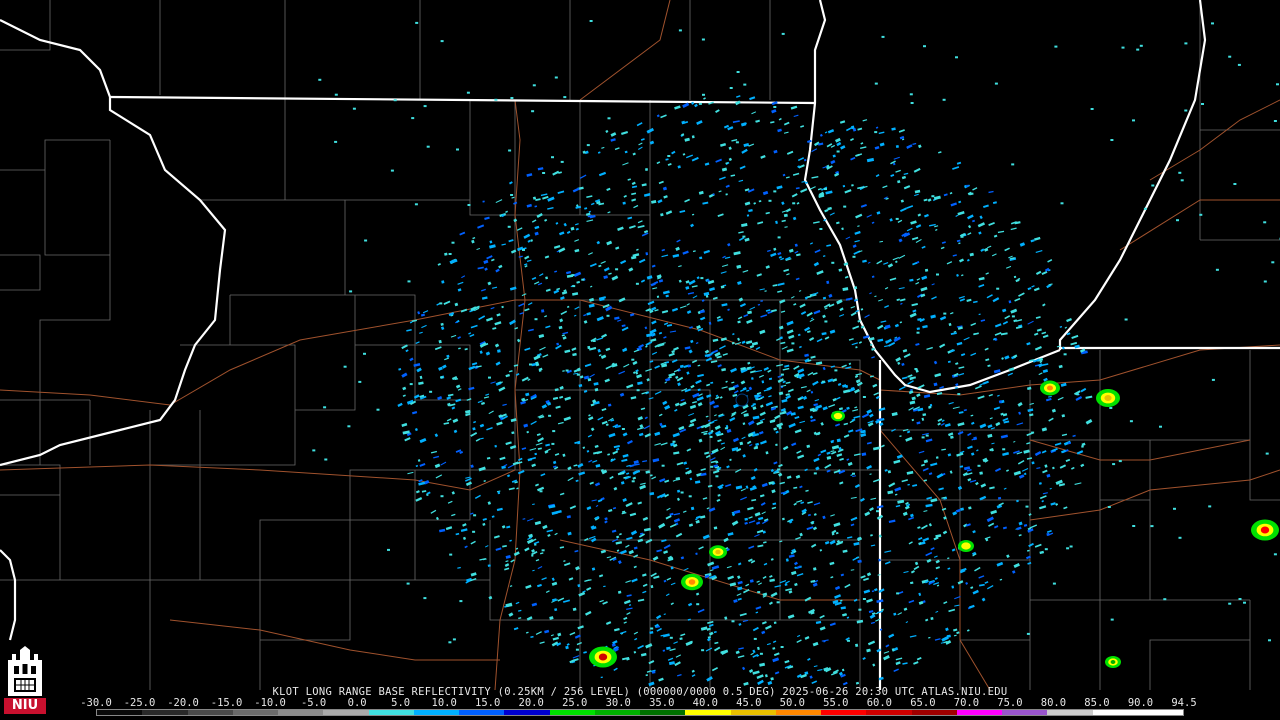 This screenshot has height=720, width=1280. What do you see at coordinates (313, 703) in the screenshot?
I see `scale-label: -5.0` at bounding box center [313, 703].